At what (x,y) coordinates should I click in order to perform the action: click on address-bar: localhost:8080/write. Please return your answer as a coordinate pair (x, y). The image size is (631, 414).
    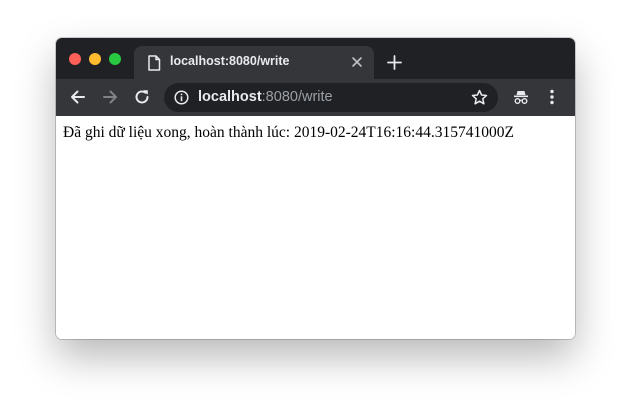
    Looking at the image, I should click on (331, 97).